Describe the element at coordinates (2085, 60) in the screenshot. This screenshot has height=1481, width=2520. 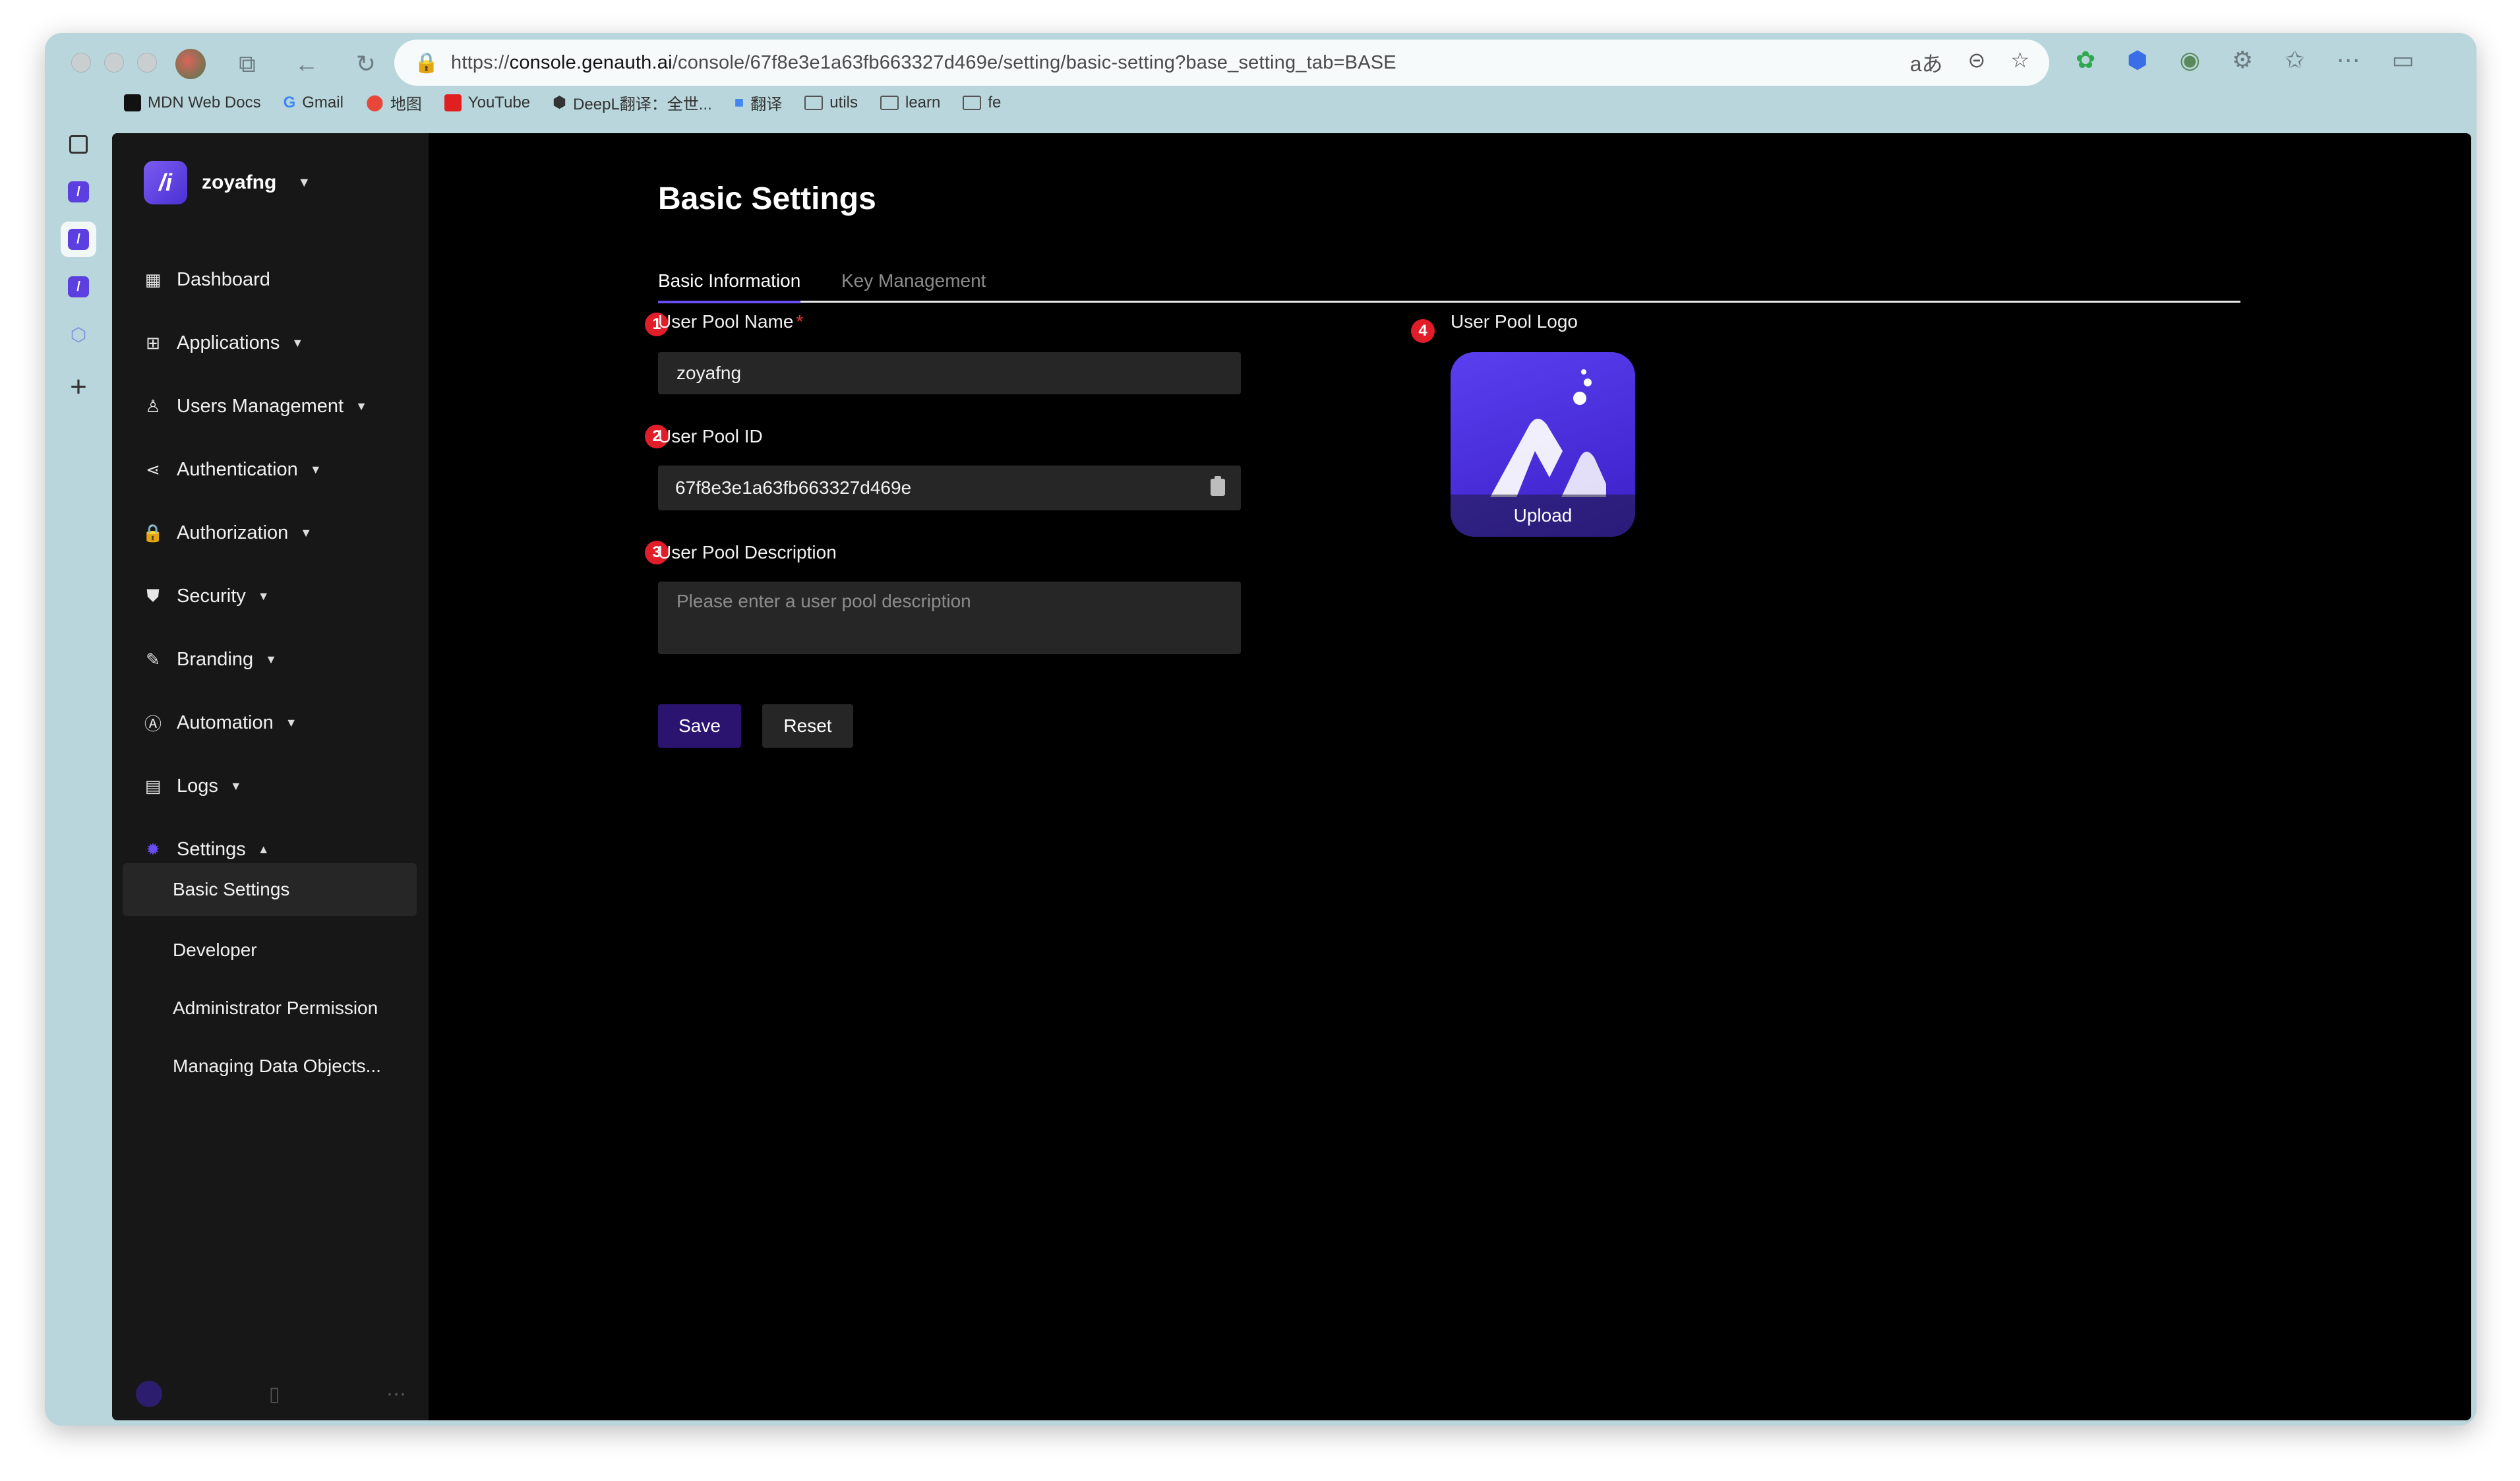
I see `extension-puzzle-icon: ✿` at that location.